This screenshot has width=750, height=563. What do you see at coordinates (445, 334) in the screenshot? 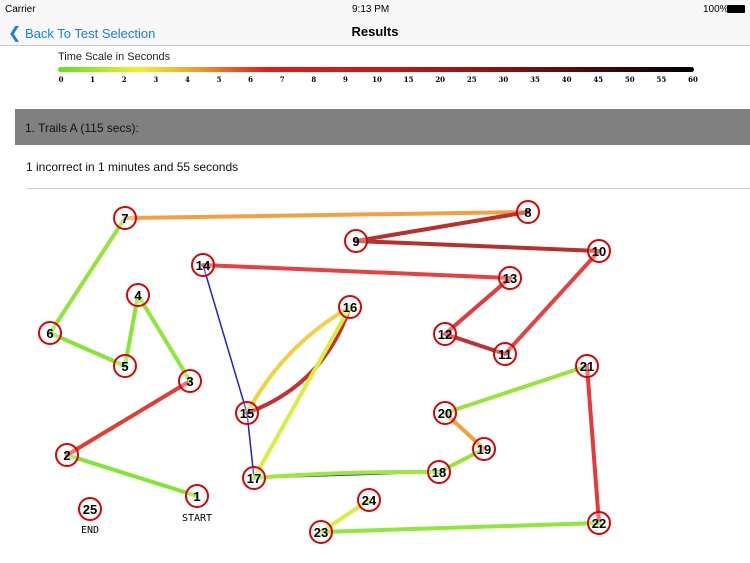
I see `trail-node-label: 12` at bounding box center [445, 334].